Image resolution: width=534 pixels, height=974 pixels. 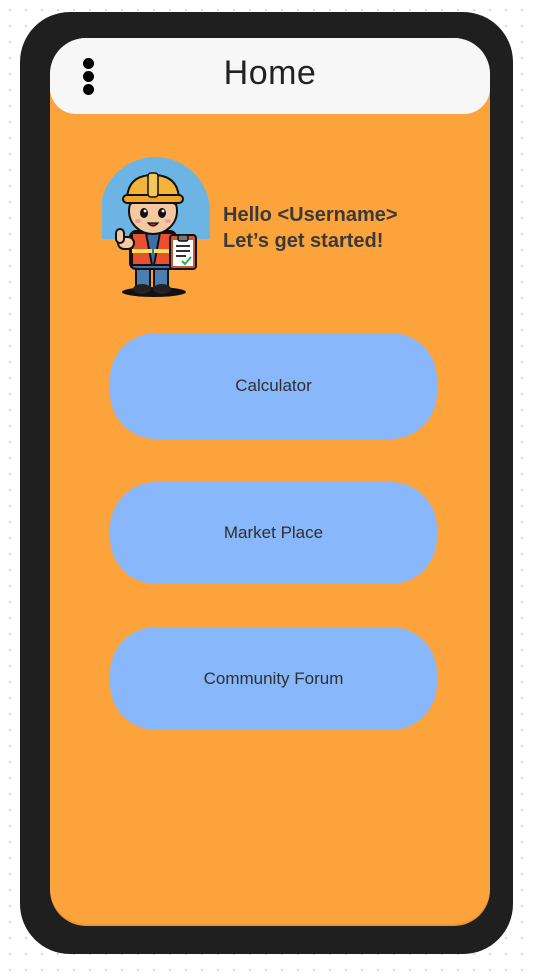 I want to click on calculator-button: Calculator, so click(x=273, y=386).